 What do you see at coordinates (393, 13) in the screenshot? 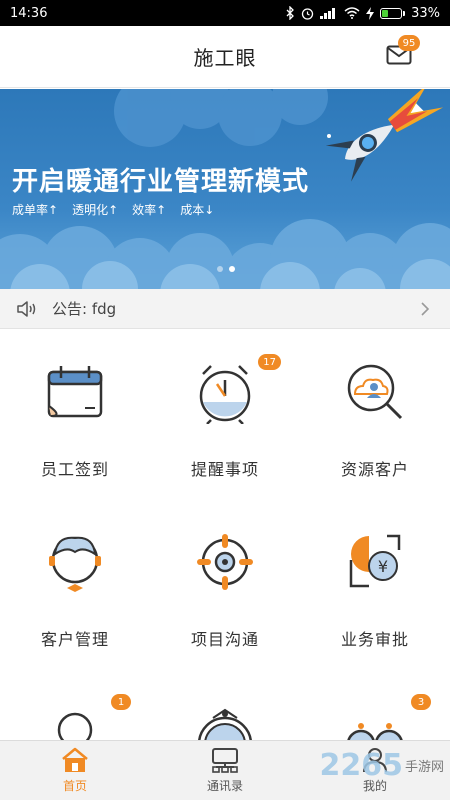
I see `battery-icon` at bounding box center [393, 13].